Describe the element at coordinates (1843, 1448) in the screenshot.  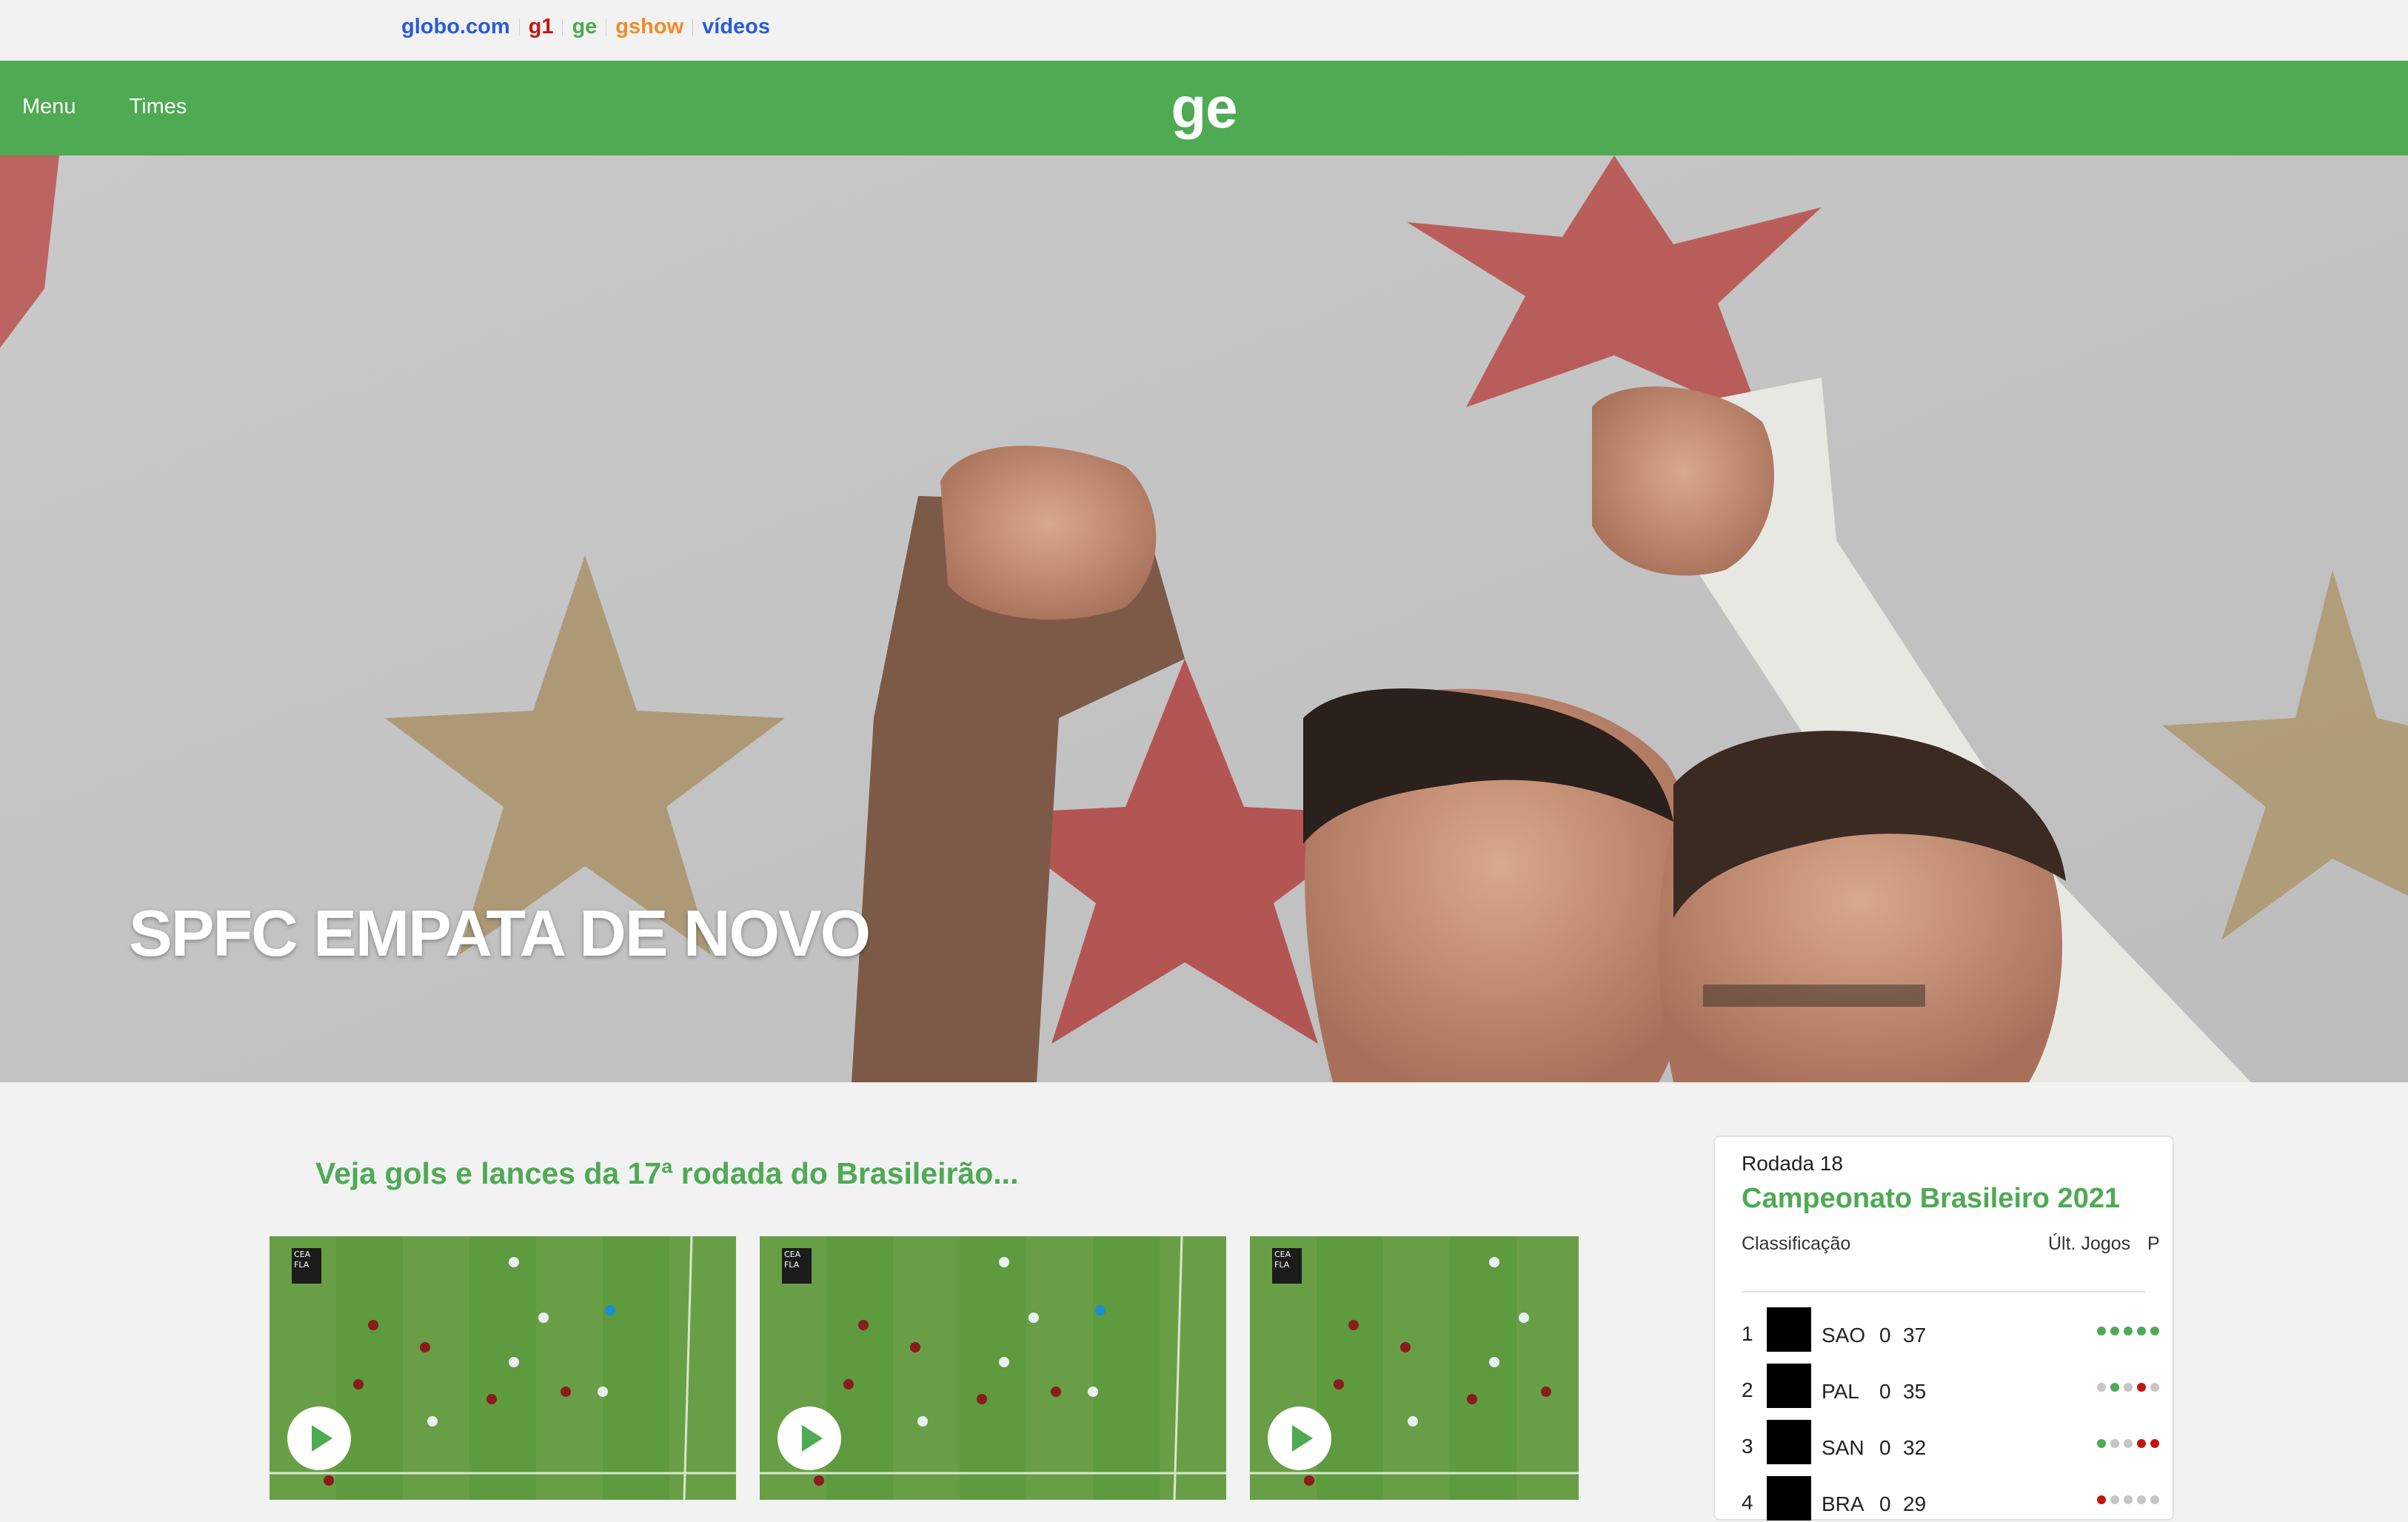
I see `team-abbreviation: SAN` at that location.